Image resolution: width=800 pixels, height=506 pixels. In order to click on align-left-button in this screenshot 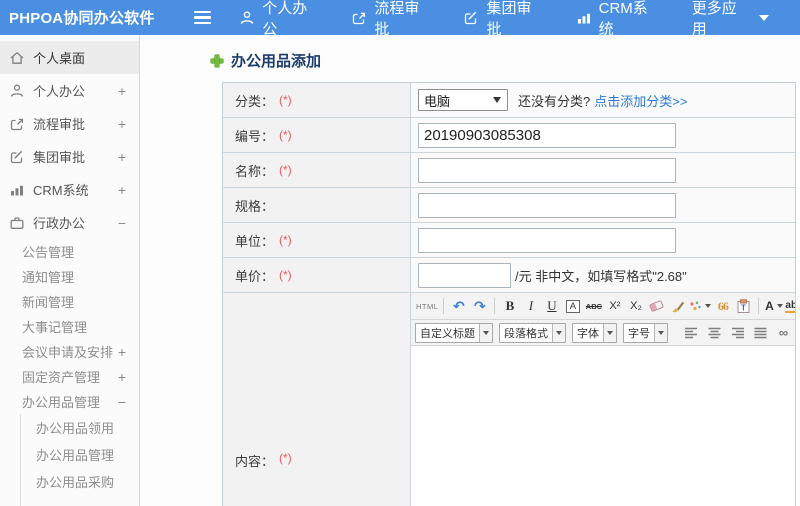, I will do `click(691, 332)`.